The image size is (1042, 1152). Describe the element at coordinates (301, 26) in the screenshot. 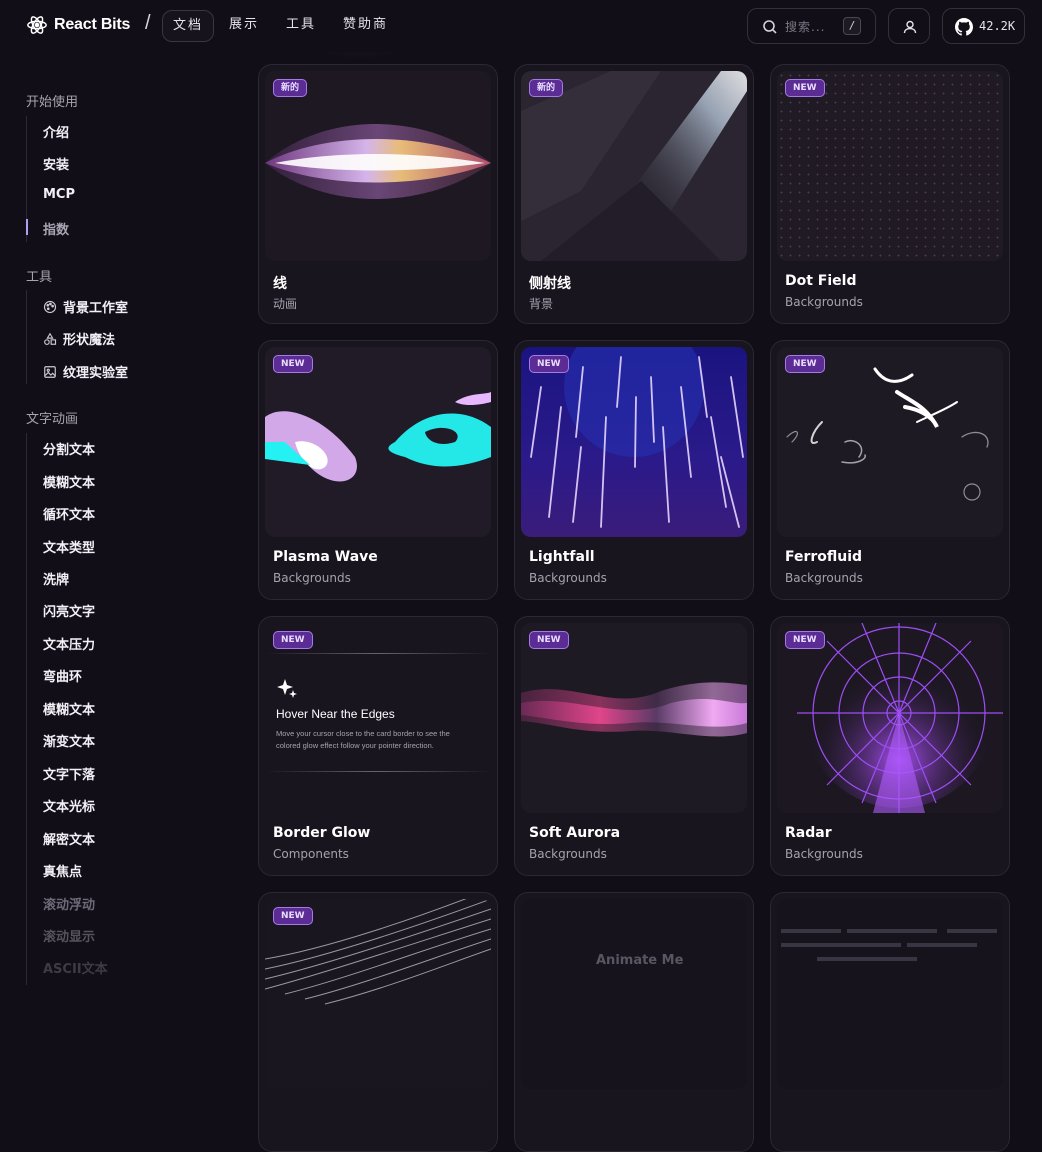

I see `tab-tools: 工具` at that location.